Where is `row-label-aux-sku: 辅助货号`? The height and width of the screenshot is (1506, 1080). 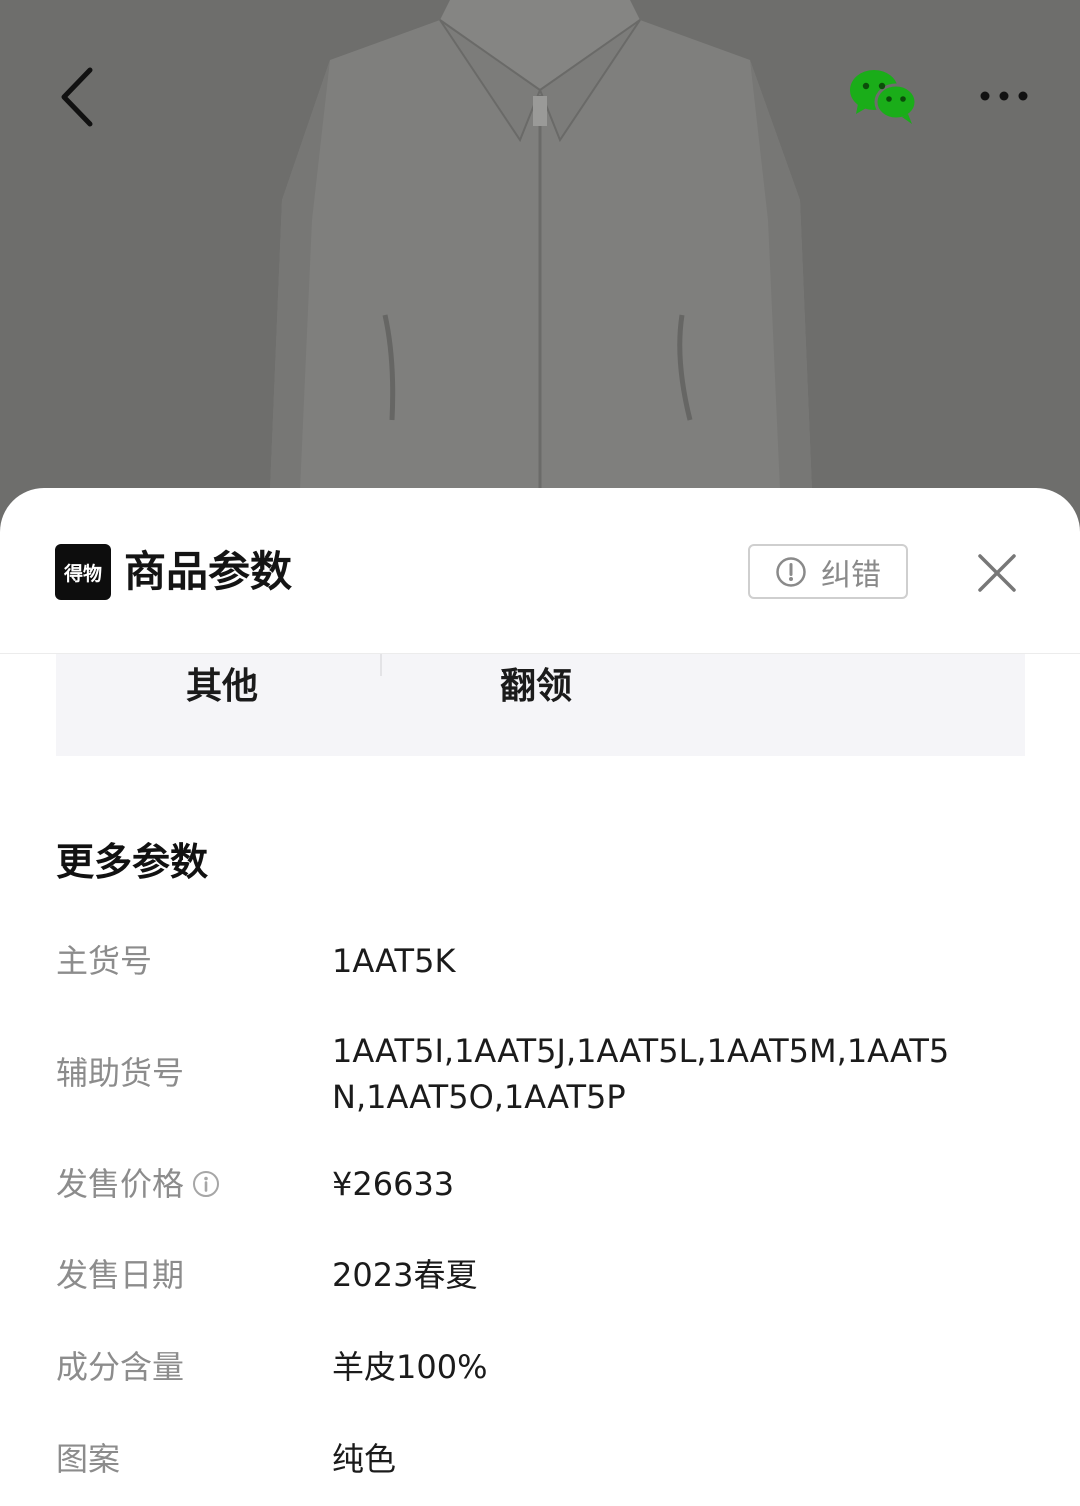
row-label-aux-sku: 辅助货号 is located at coordinates (120, 1073).